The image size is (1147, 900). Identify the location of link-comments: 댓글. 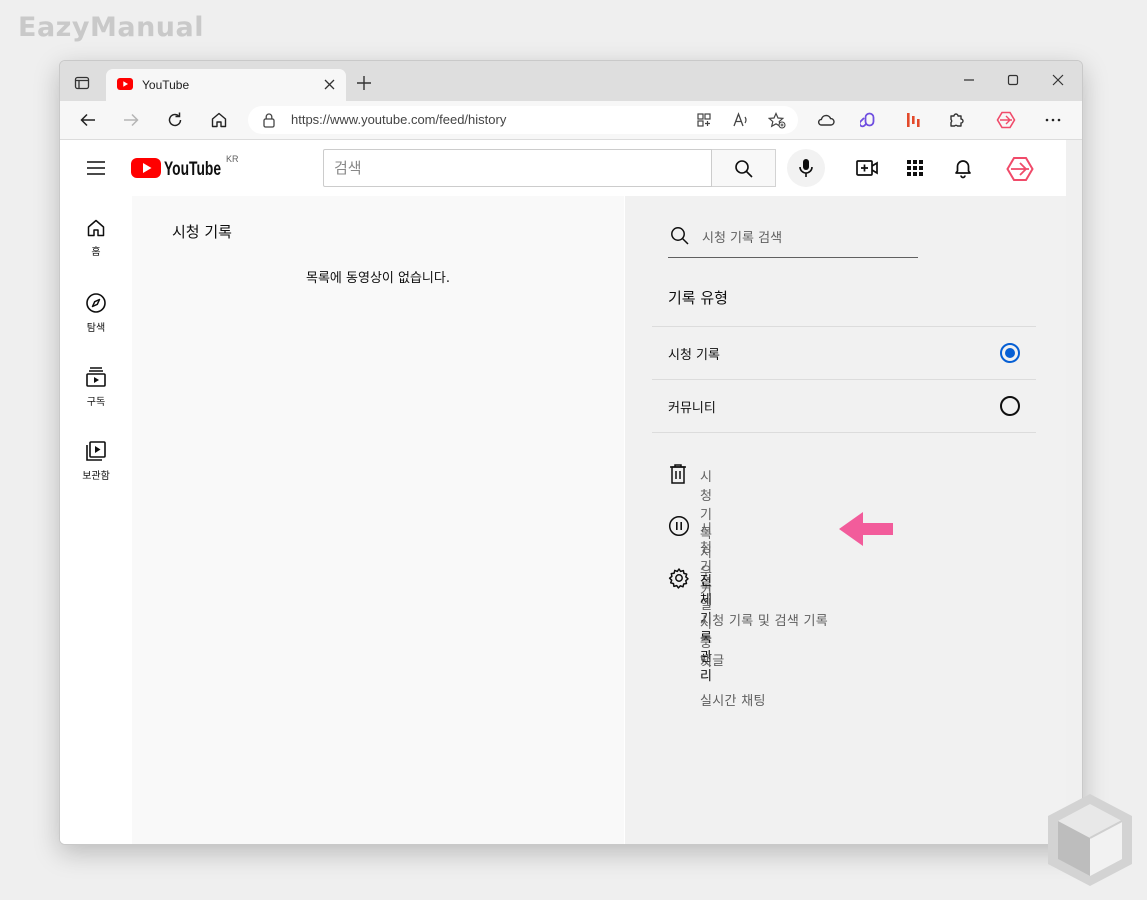
(712, 659).